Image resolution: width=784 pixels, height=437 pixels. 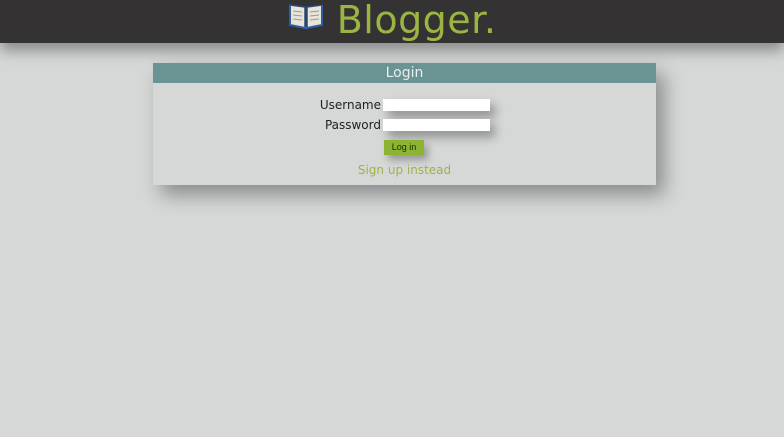 I want to click on username-input, so click(x=436, y=105).